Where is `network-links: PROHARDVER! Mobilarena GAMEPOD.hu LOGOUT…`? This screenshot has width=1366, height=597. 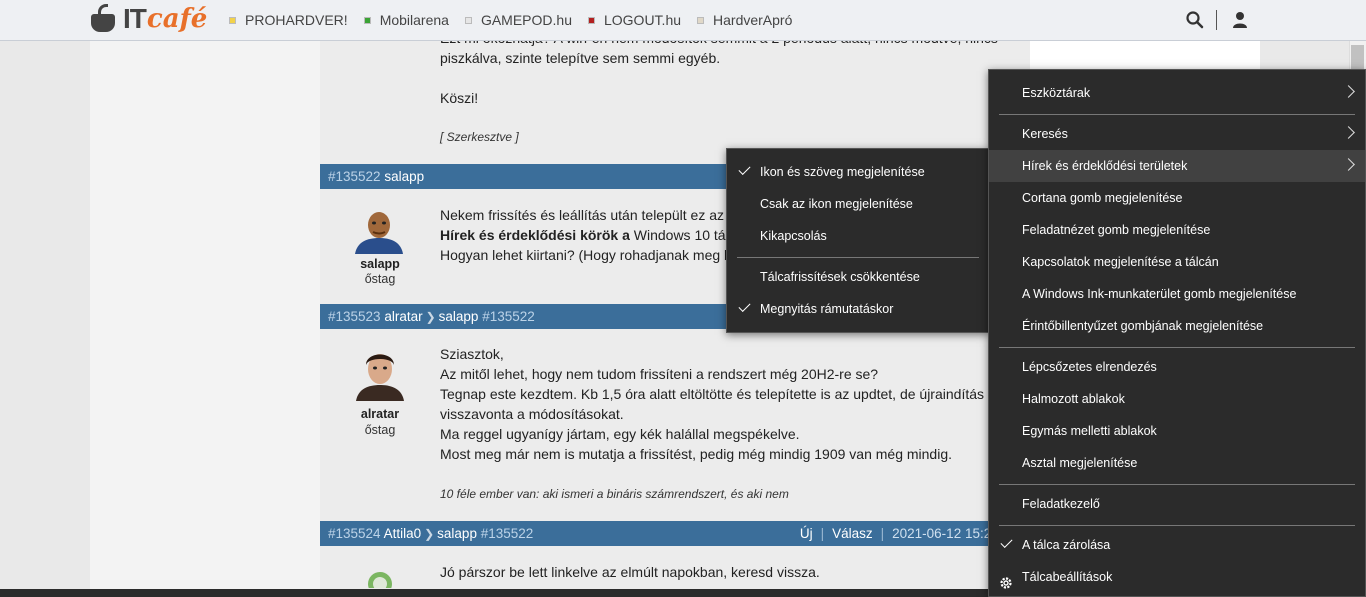 network-links: PROHARDVER! Mobilarena GAMEPOD.hu LOGOUT… is located at coordinates (518, 20).